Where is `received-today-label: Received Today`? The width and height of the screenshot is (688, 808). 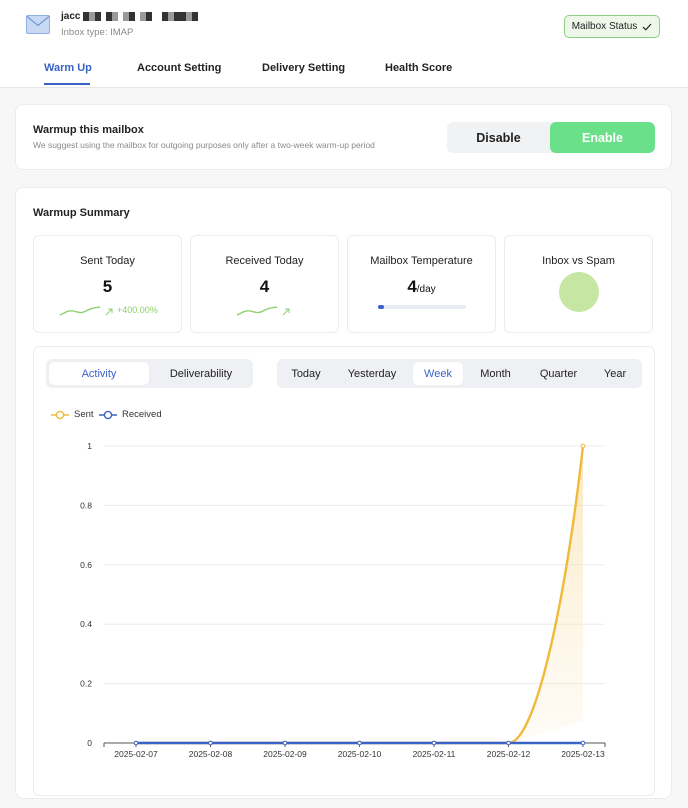 received-today-label: Received Today is located at coordinates (264, 261).